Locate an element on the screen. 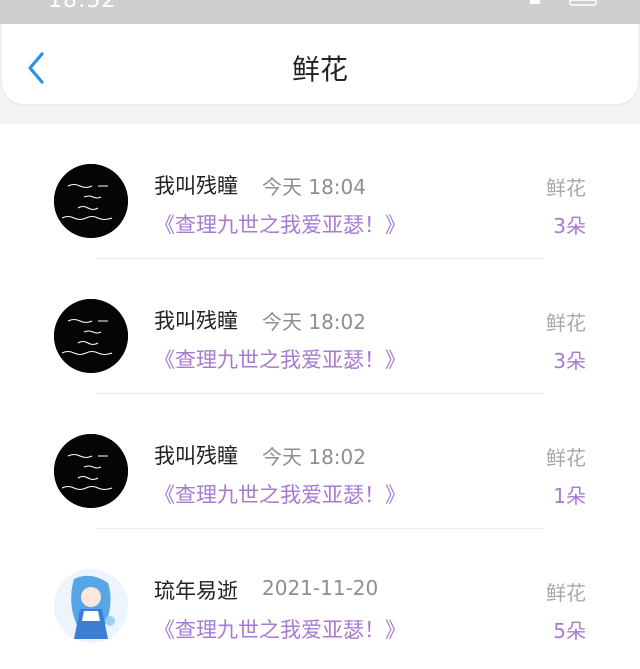 The height and width of the screenshot is (669, 640). status-bar: 18:52 is located at coordinates (320, 12).